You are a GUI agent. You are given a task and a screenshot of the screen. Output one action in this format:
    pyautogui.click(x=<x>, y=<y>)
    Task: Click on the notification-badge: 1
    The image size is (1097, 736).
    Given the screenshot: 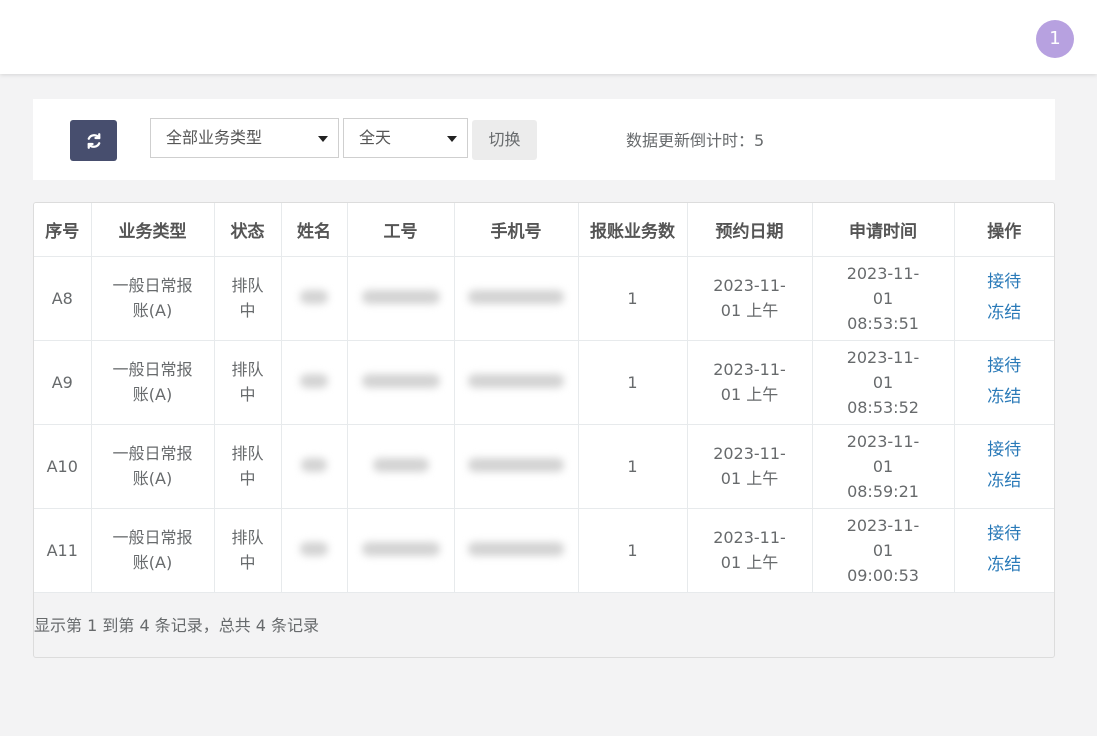 What is the action you would take?
    pyautogui.click(x=1055, y=39)
    